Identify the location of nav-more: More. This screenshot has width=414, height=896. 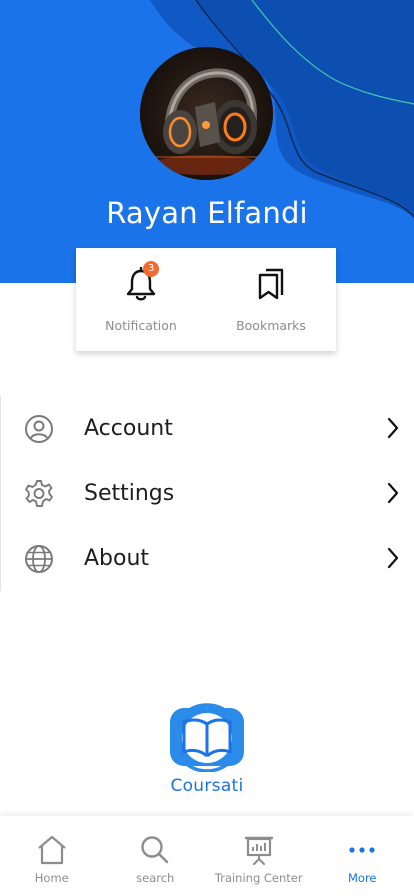
(362, 856).